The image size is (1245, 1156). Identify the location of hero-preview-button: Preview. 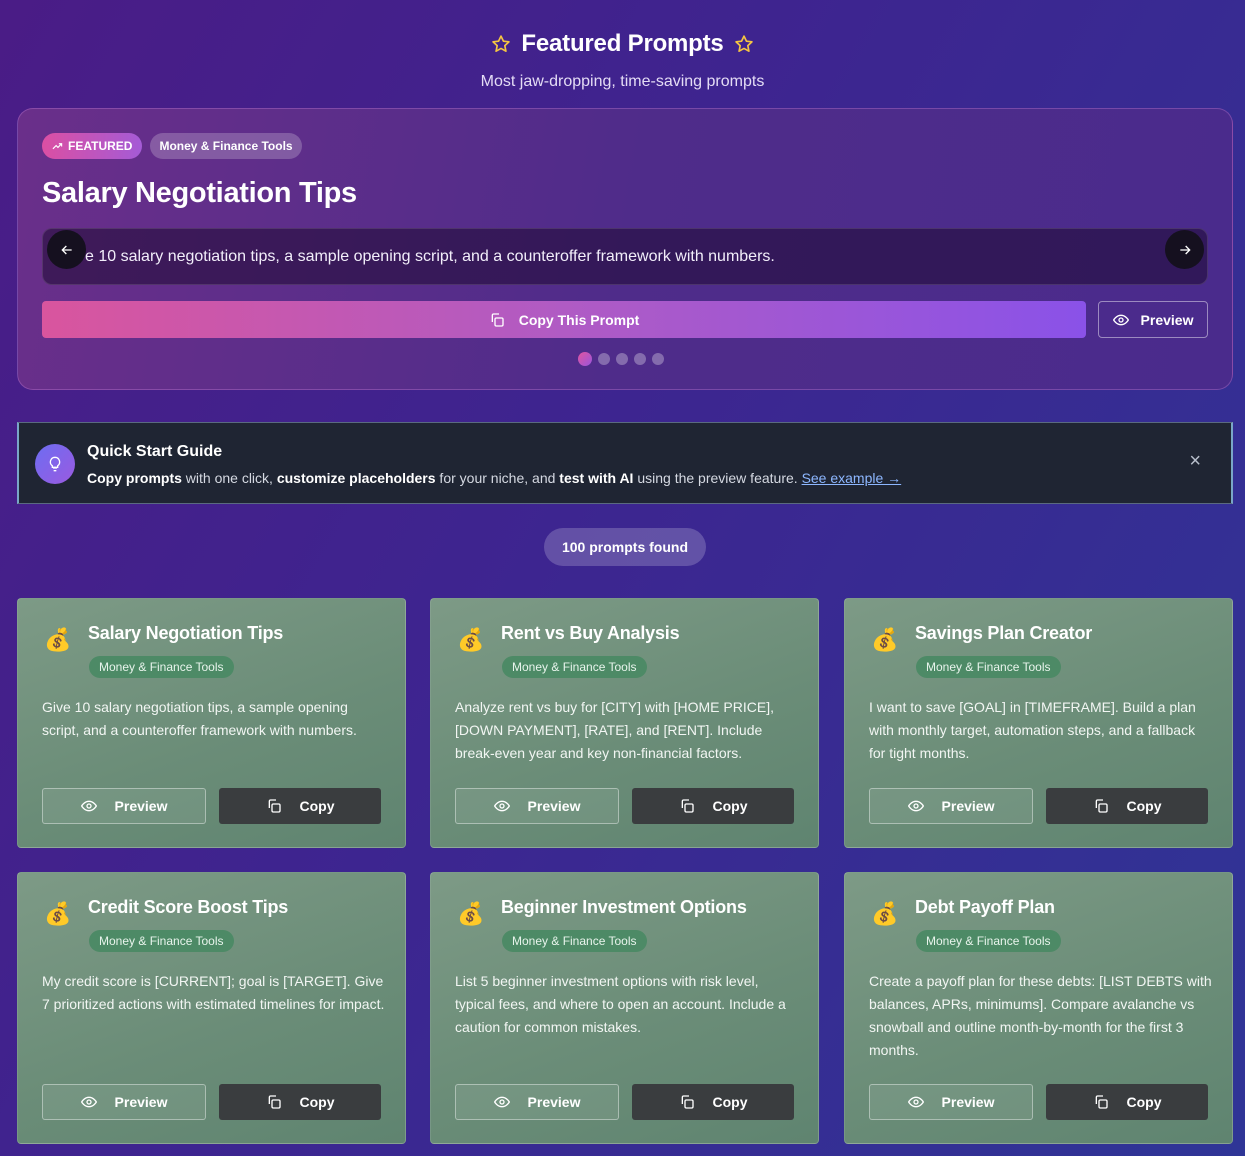
(1153, 319).